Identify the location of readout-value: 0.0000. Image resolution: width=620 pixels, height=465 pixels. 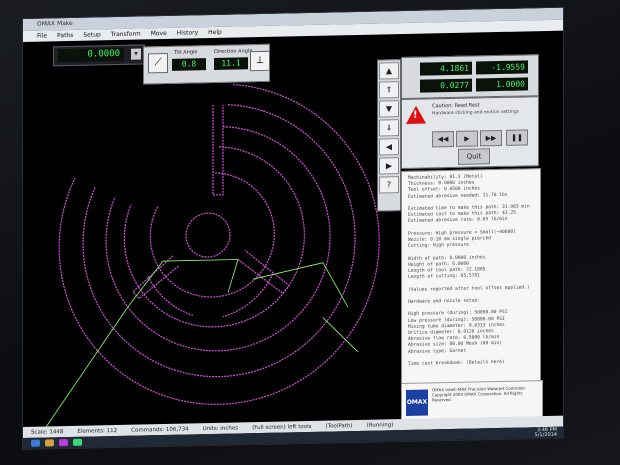
(91, 55).